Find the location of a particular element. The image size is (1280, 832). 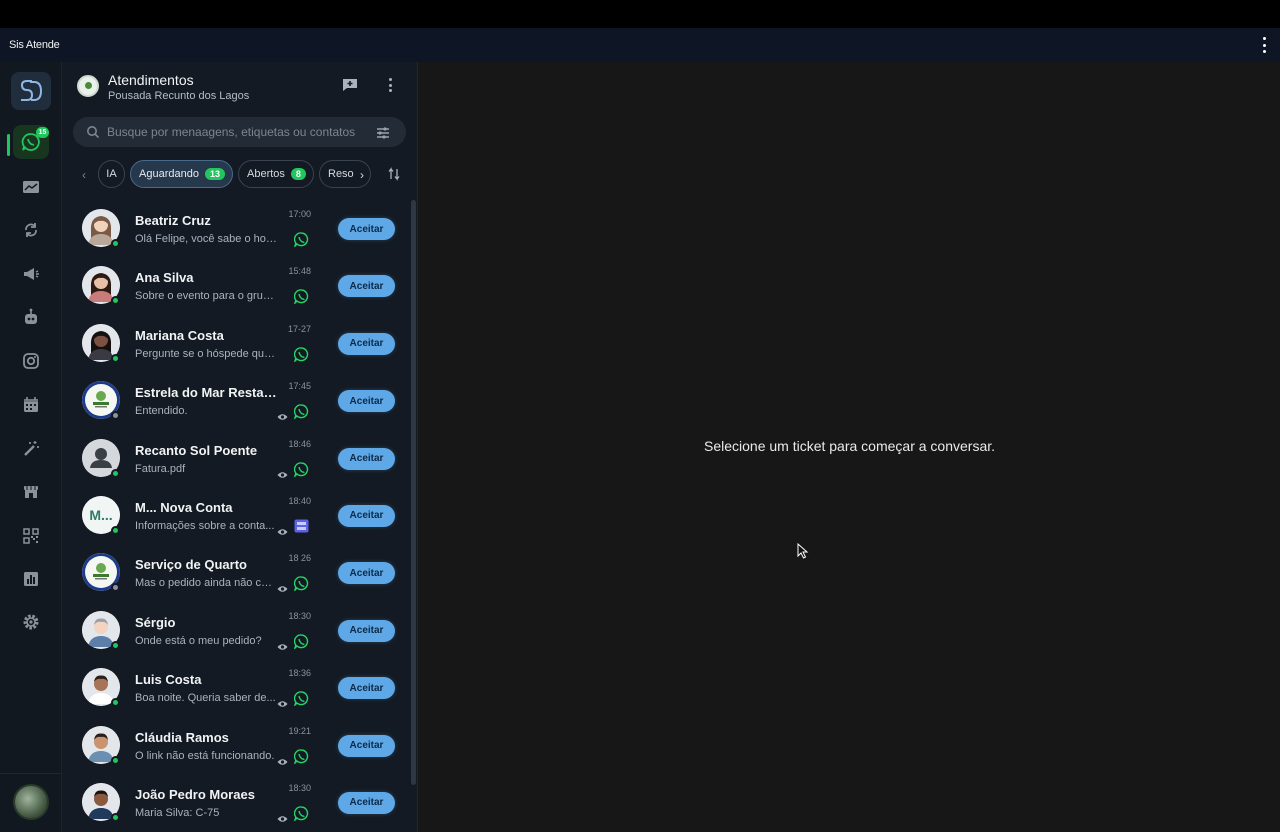

tab-aguardando: Aguardando 13 is located at coordinates (181, 174).